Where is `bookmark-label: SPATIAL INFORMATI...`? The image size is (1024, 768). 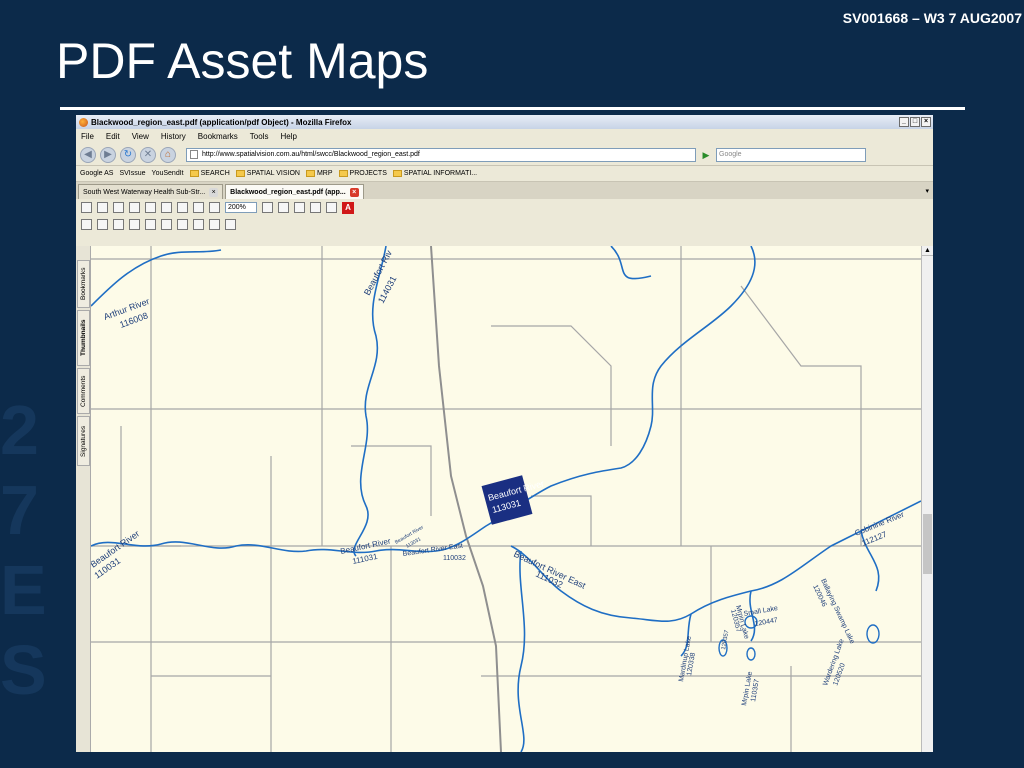 bookmark-label: SPATIAL INFORMATI... is located at coordinates (440, 173).